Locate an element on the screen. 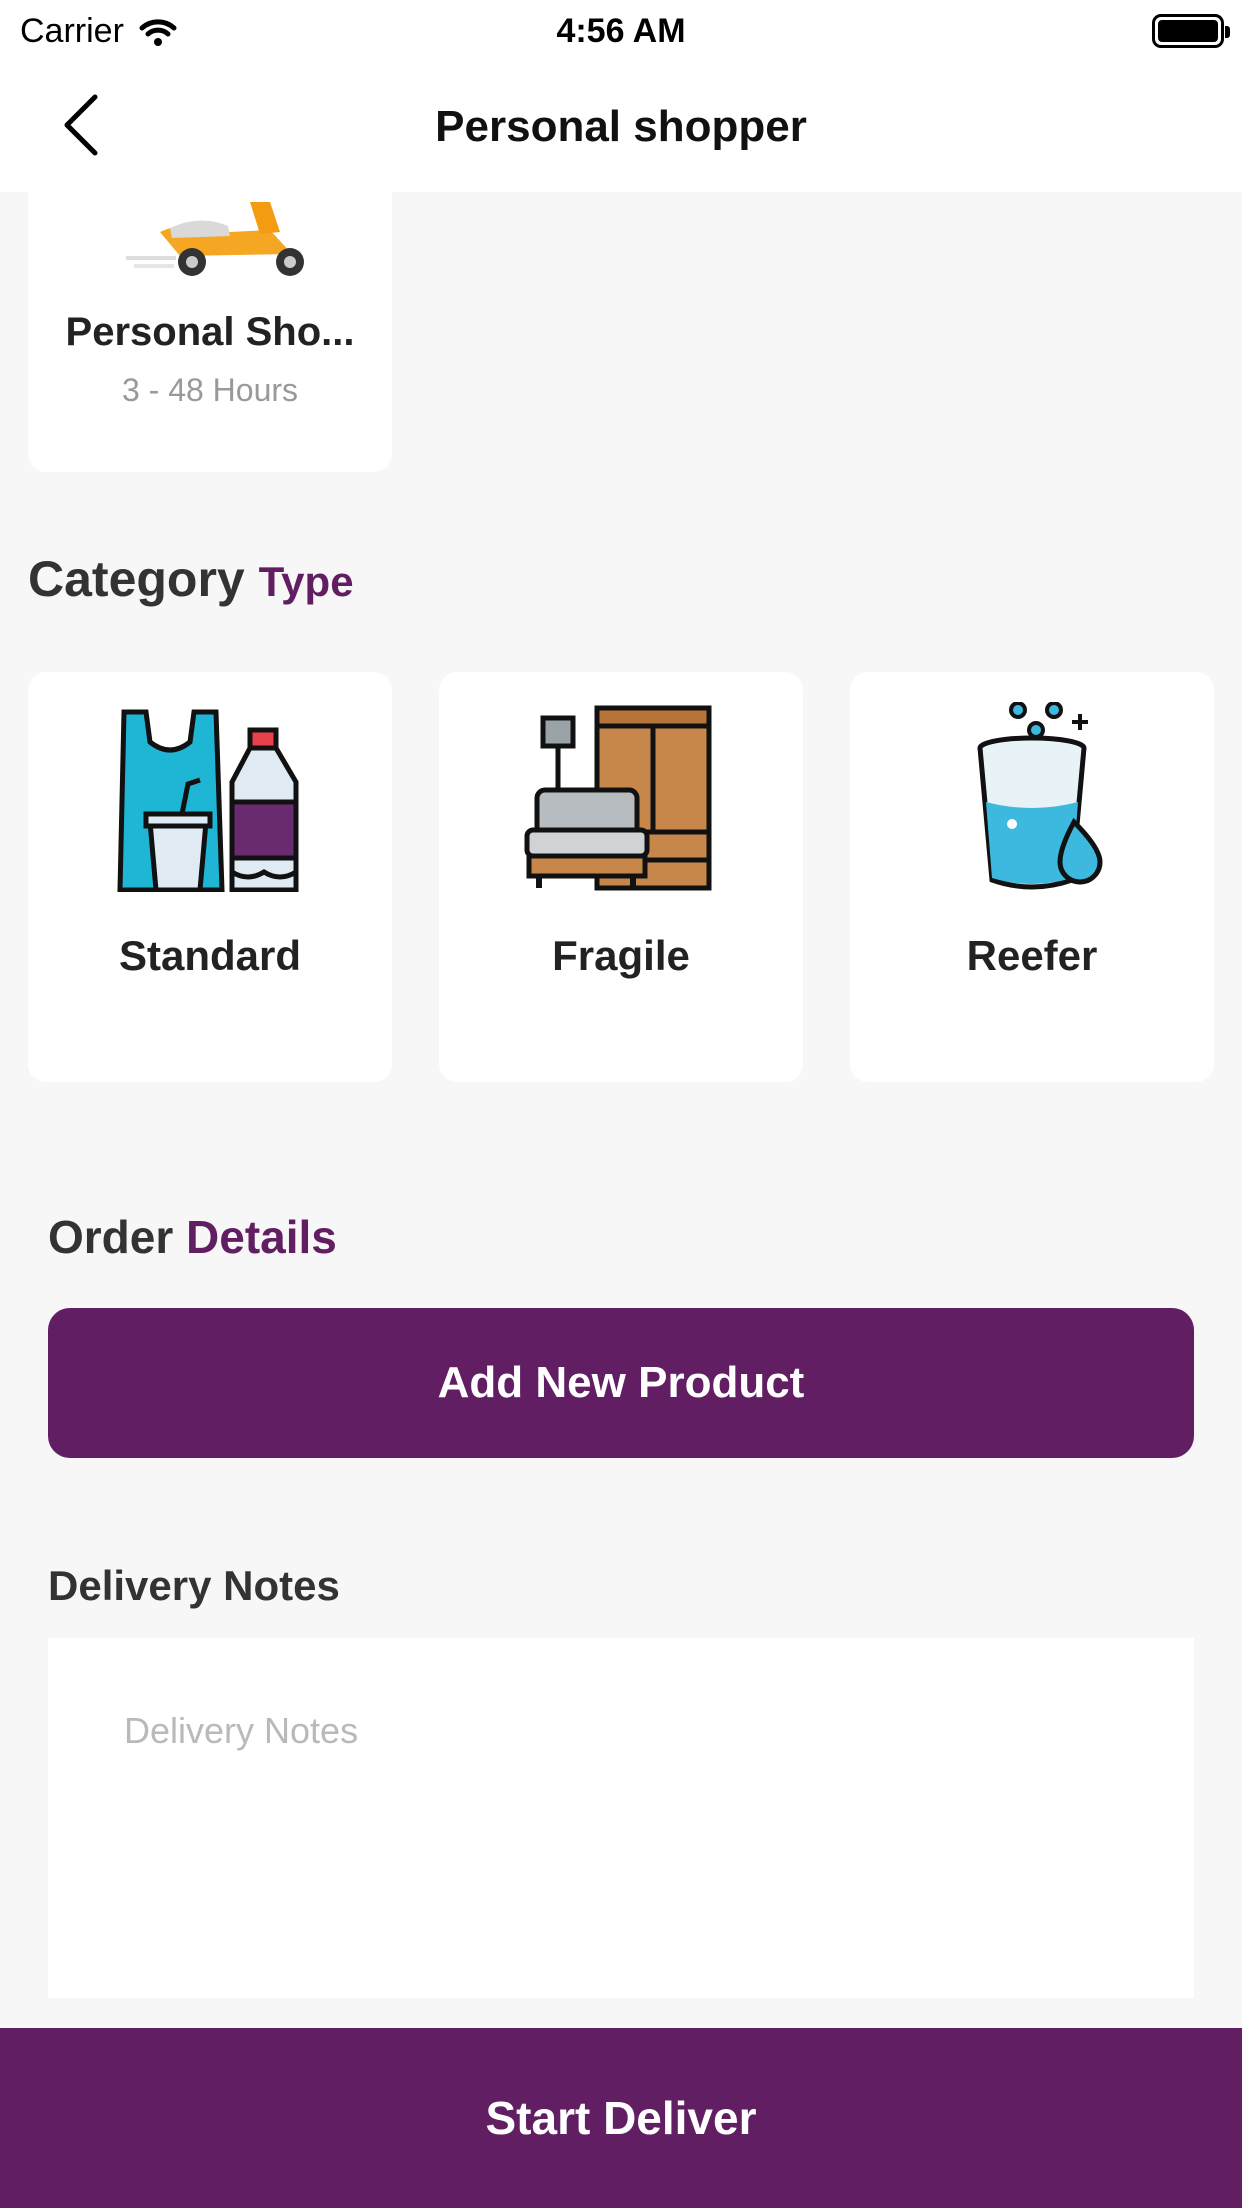  category-card-reefer: Reefer is located at coordinates (1032, 877).